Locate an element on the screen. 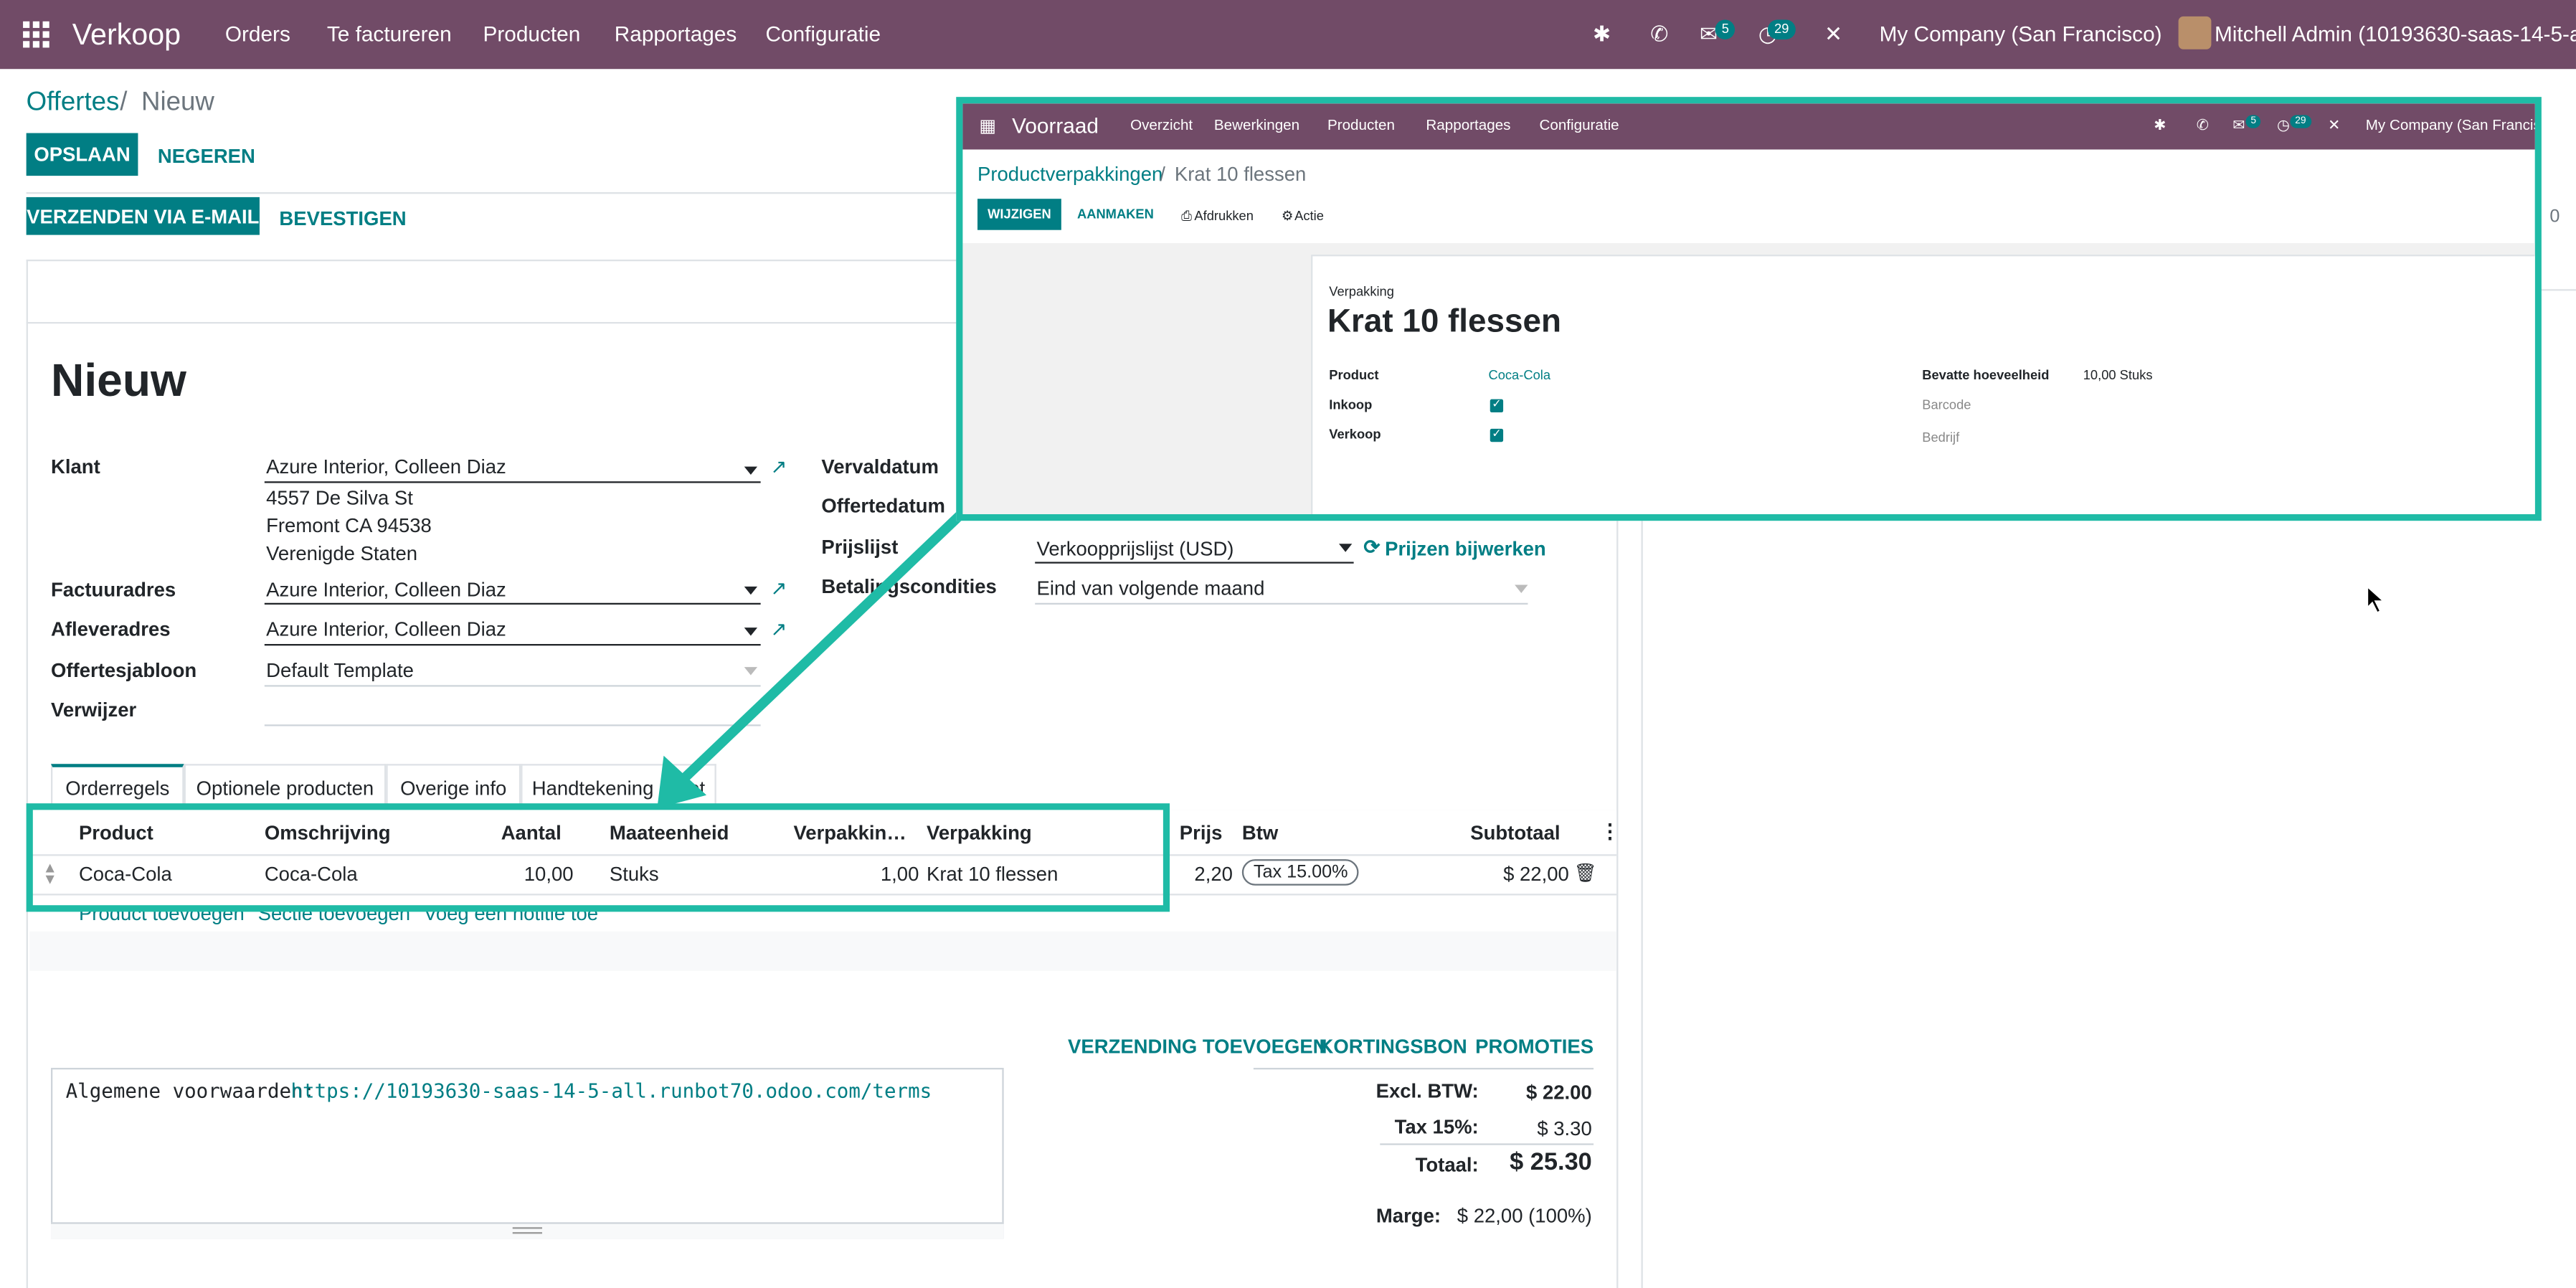 The width and height of the screenshot is (2576, 1288). customer-external-link-icon: ↗ is located at coordinates (778, 466).